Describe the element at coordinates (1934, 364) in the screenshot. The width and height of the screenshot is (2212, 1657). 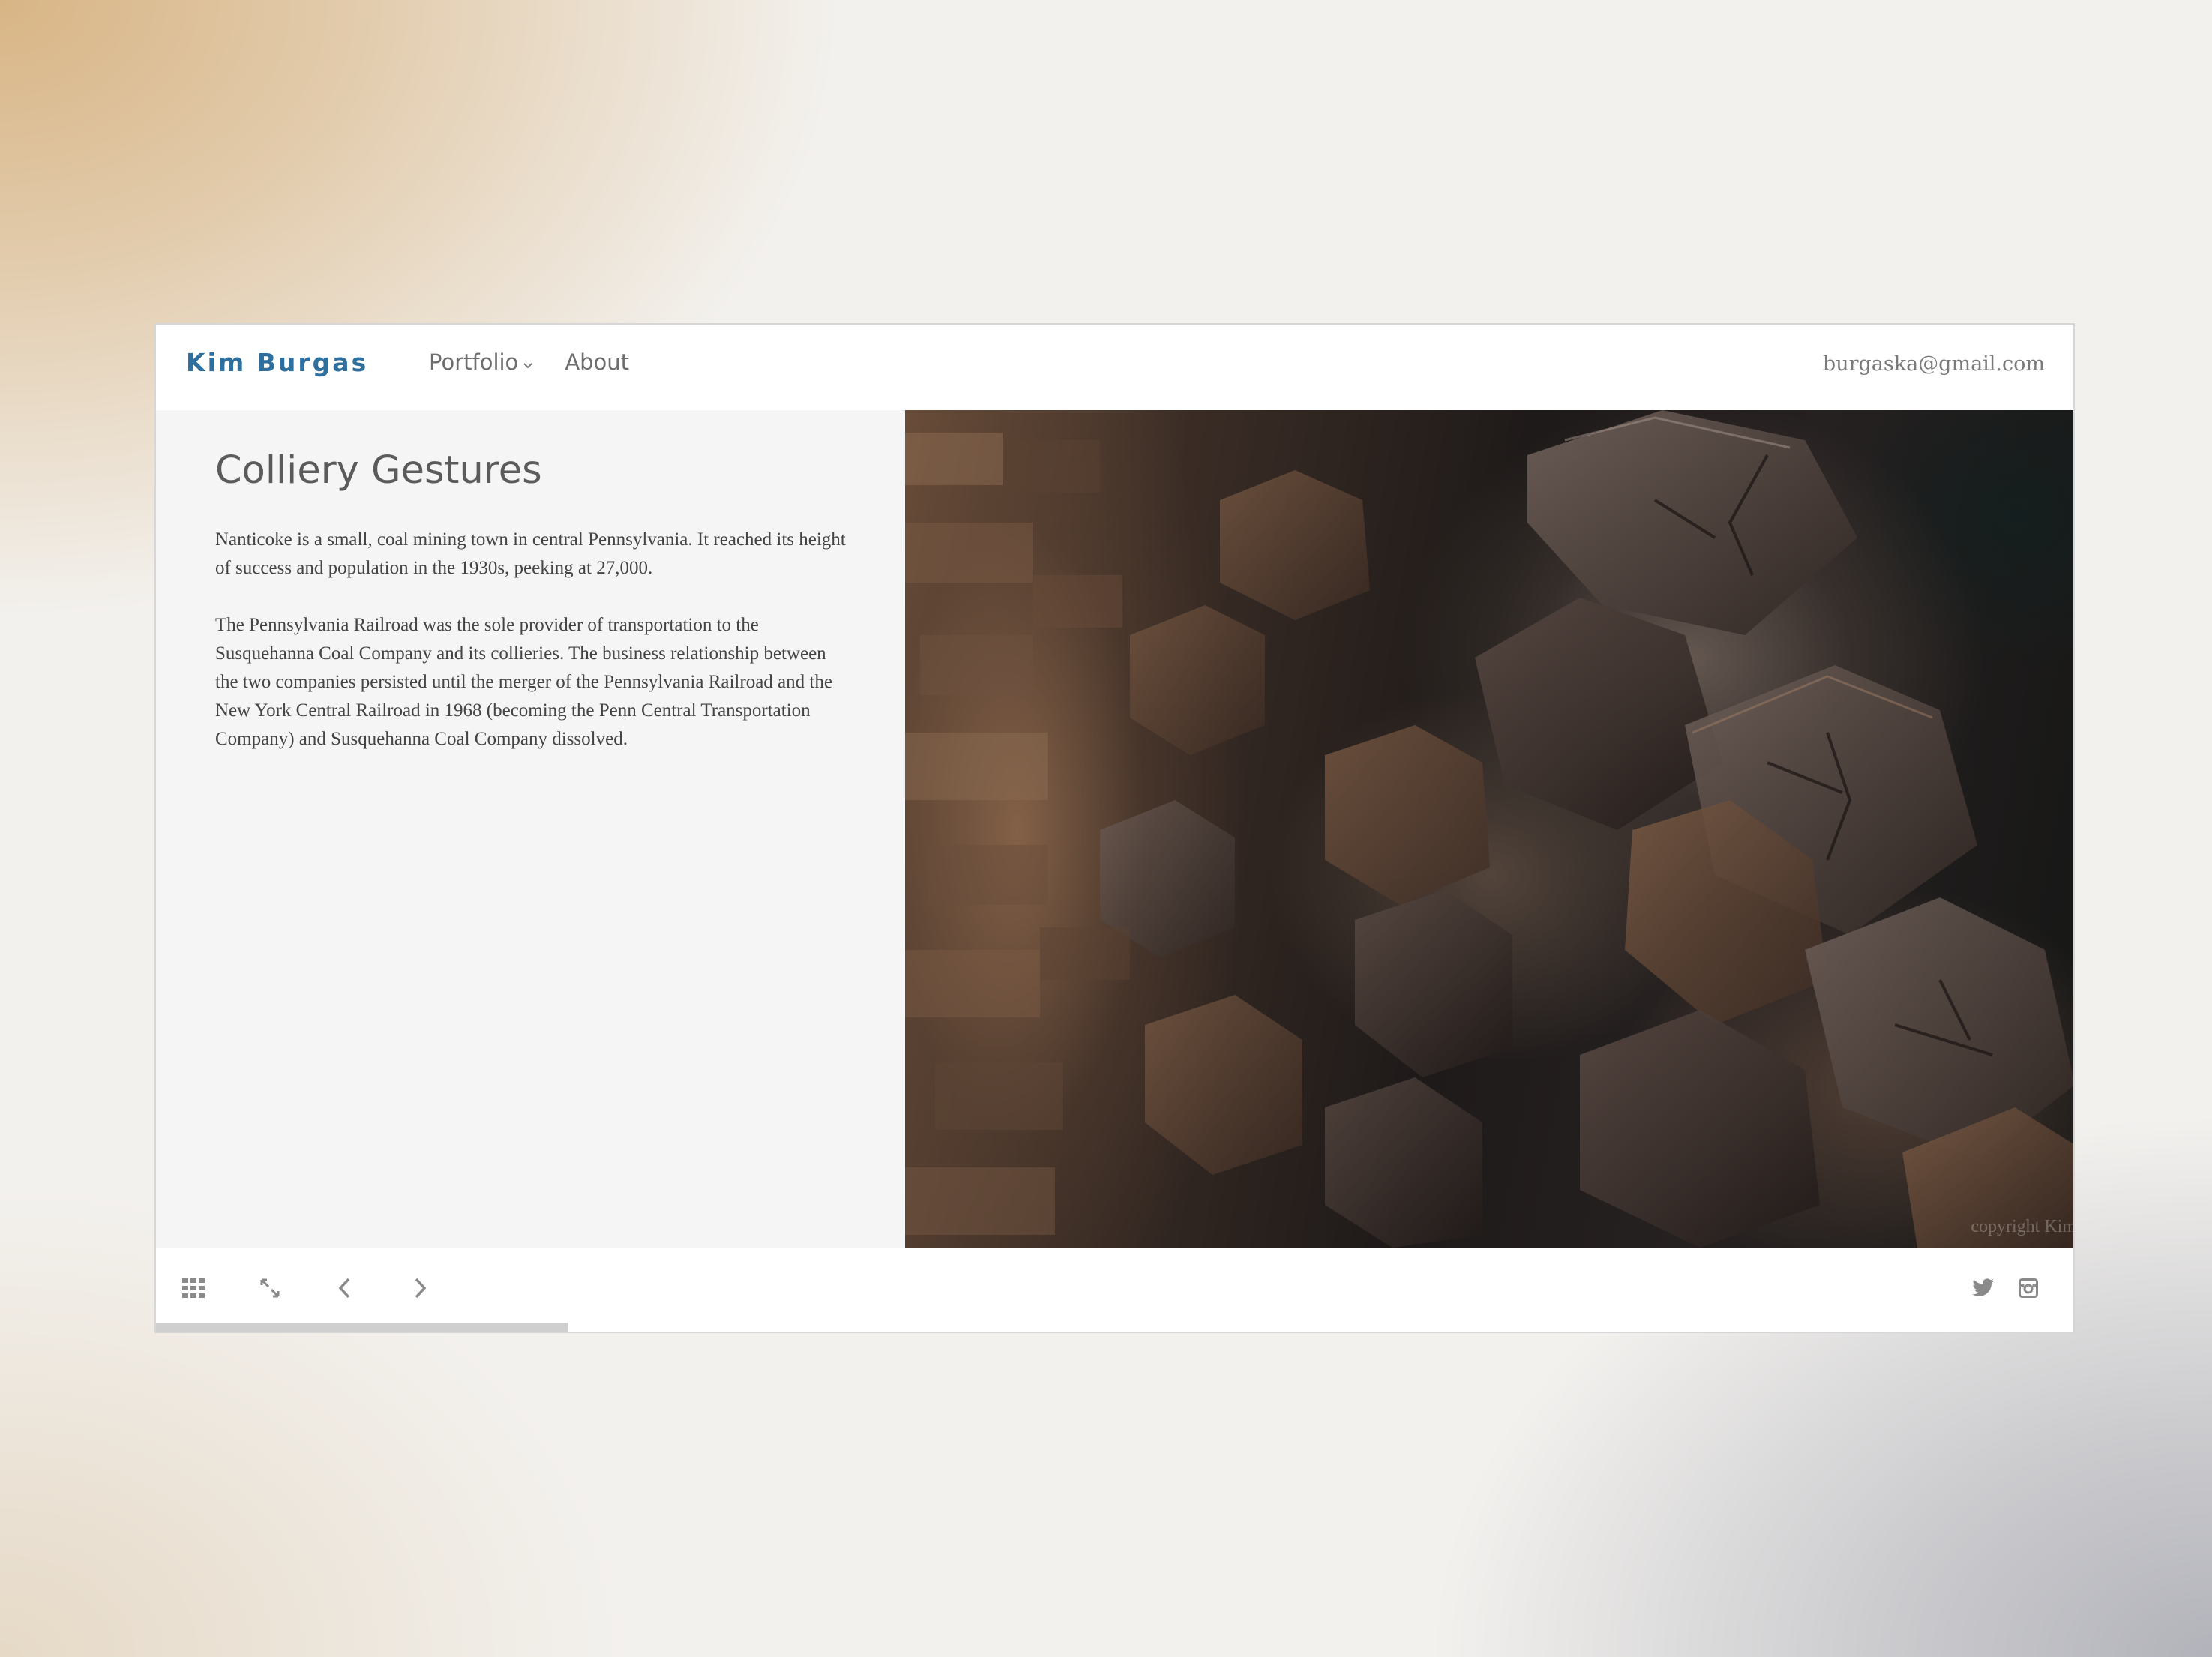
I see `contact-email-link: burgaska@gmail.com` at that location.